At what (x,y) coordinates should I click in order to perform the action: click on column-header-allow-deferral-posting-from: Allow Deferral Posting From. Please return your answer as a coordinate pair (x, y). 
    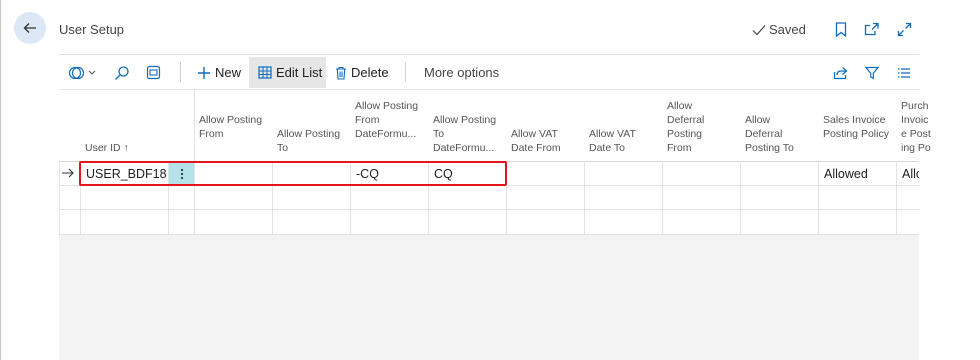
    Looking at the image, I should click on (698, 127).